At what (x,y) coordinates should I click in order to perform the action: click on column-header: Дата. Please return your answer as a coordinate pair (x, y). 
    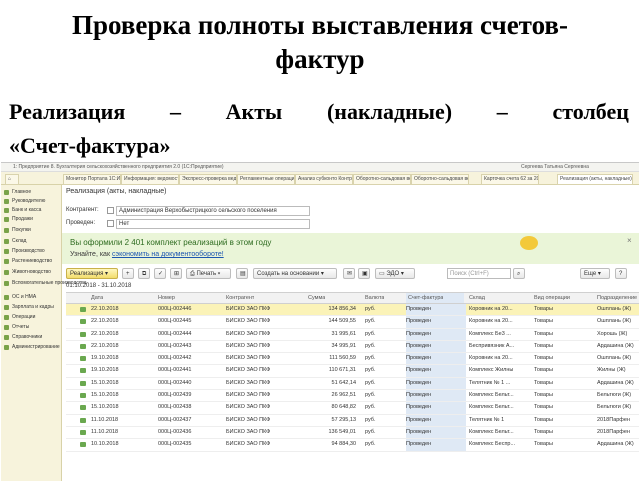
    Looking at the image, I should click on (97, 298).